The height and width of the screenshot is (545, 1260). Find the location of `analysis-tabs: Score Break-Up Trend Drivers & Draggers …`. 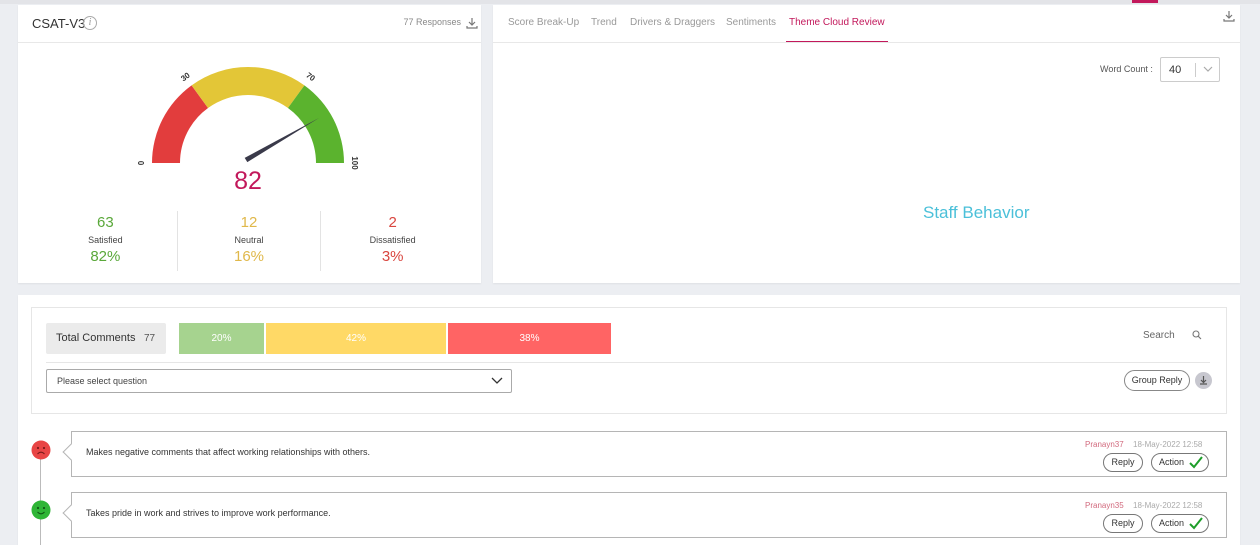

analysis-tabs: Score Break-Up Trend Drivers & Draggers … is located at coordinates (866, 24).